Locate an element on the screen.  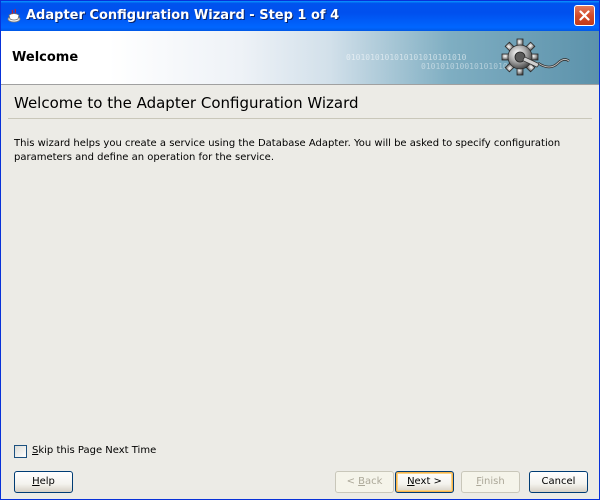
next-label: ext > is located at coordinates (428, 481).